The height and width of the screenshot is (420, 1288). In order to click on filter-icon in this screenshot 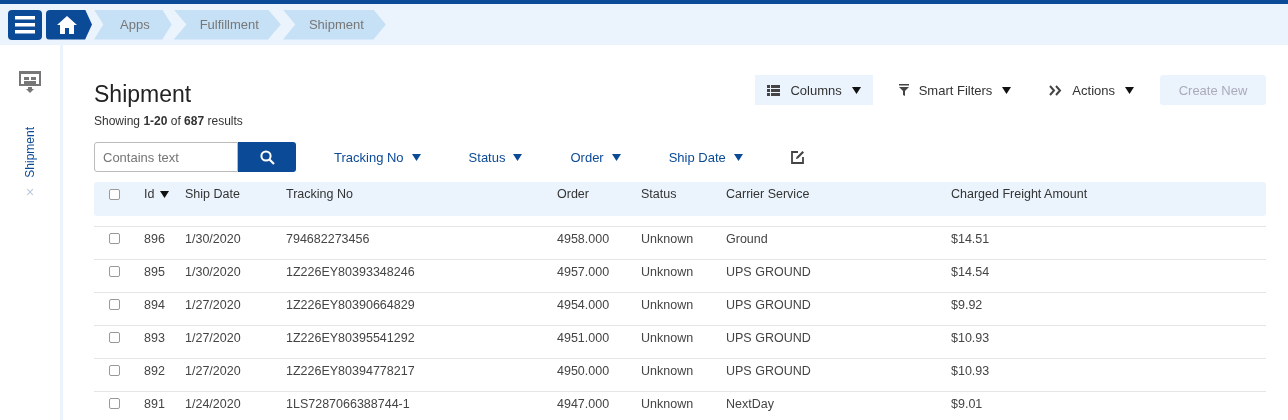, I will do `click(903, 90)`.